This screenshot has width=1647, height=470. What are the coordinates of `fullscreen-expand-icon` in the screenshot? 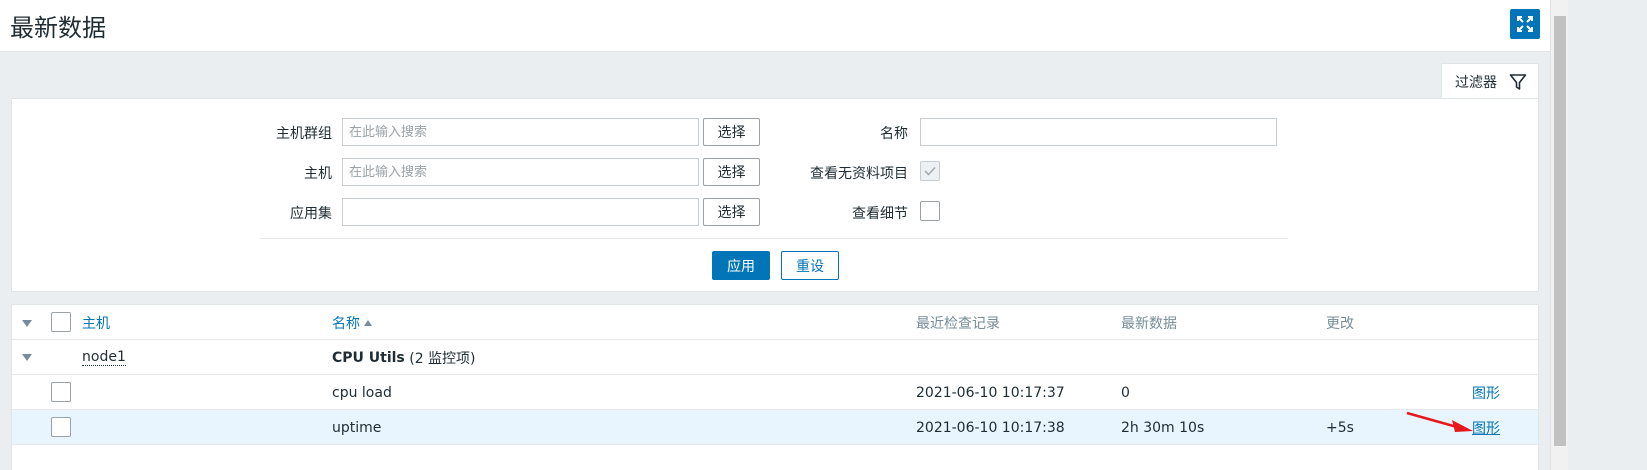 It's located at (1525, 24).